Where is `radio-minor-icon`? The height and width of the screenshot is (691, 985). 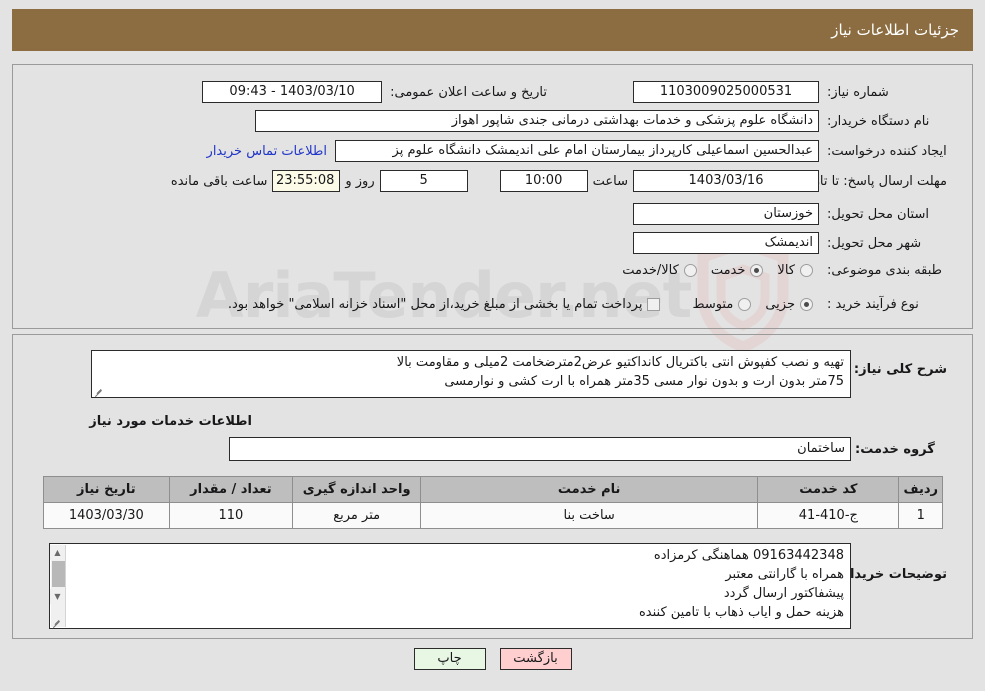 radio-minor-icon is located at coordinates (806, 304).